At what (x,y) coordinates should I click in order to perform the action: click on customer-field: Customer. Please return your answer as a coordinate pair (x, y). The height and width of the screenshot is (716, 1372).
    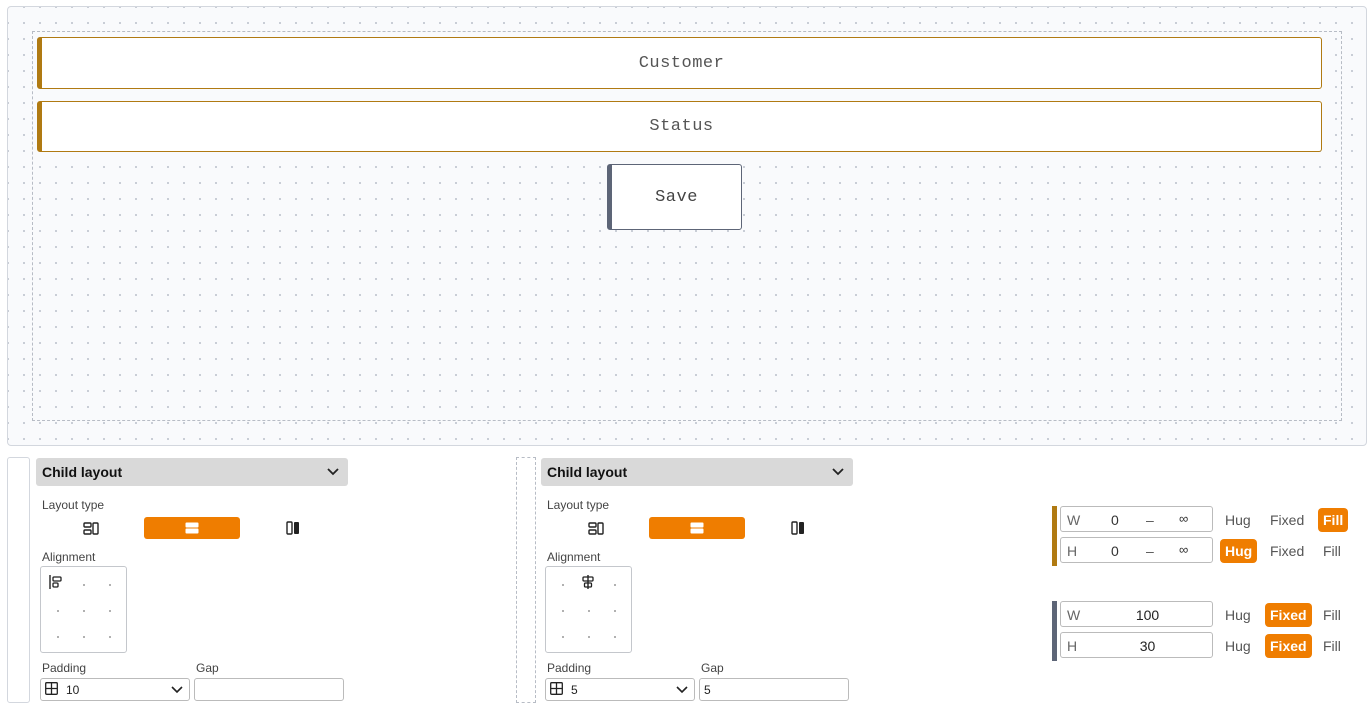
    Looking at the image, I should click on (679, 63).